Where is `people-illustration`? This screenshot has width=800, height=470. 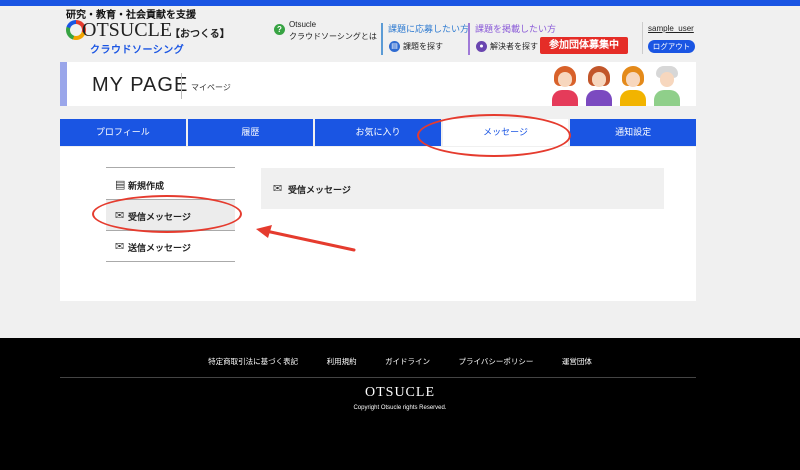 people-illustration is located at coordinates (622, 85).